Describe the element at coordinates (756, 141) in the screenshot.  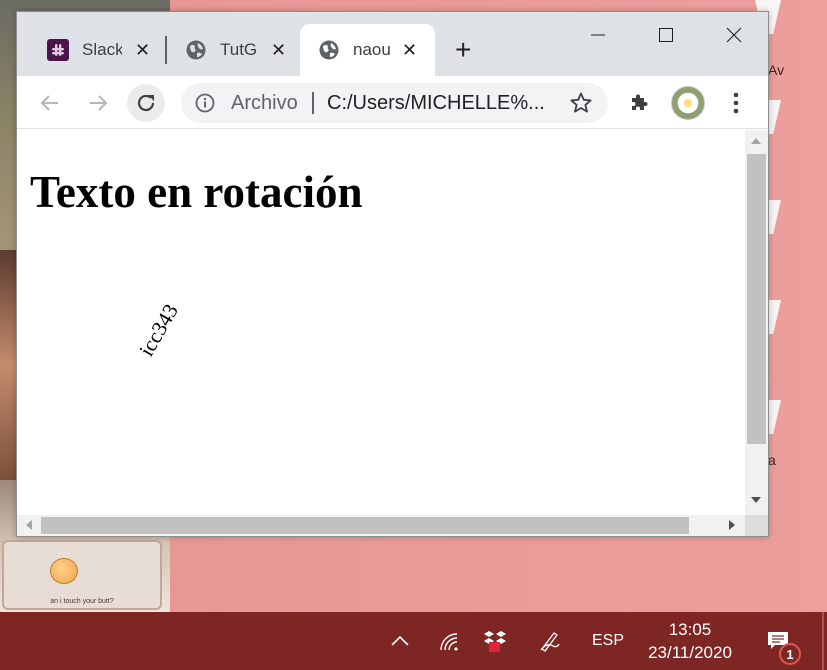
I see `scroll-up-icon` at that location.